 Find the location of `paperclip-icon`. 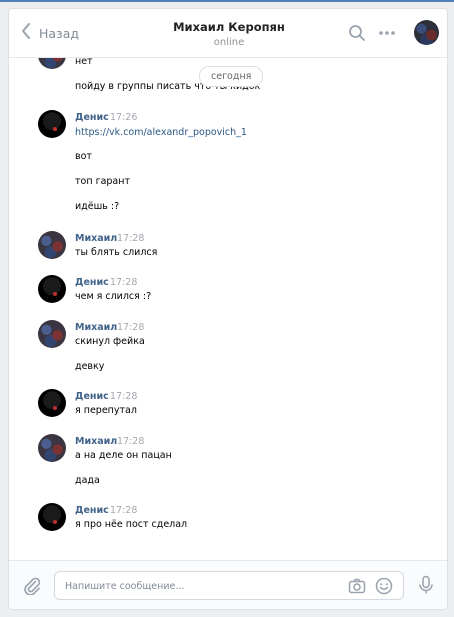

paperclip-icon is located at coordinates (32, 585).